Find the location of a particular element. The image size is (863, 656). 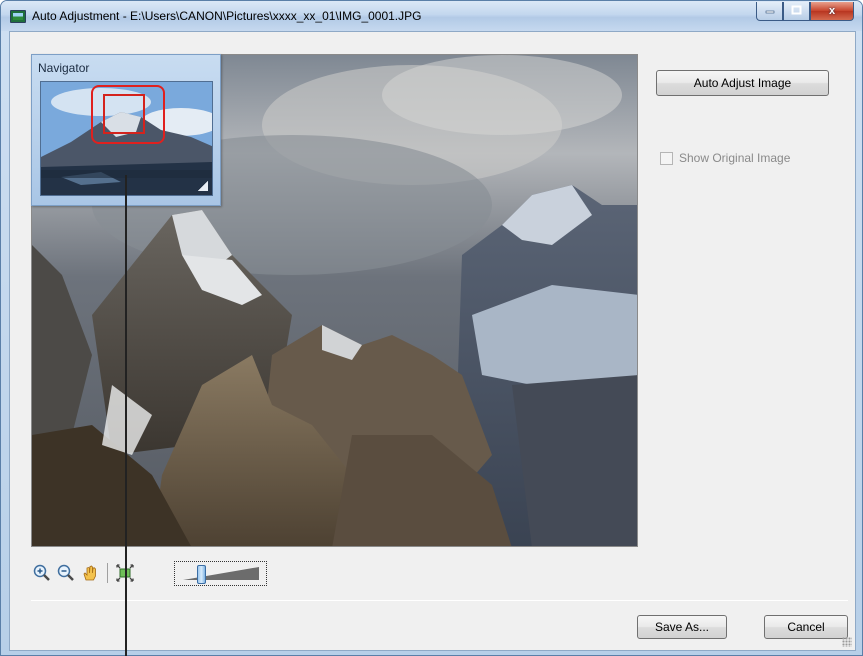

show-original-label: Show Original Image is located at coordinates (735, 158).